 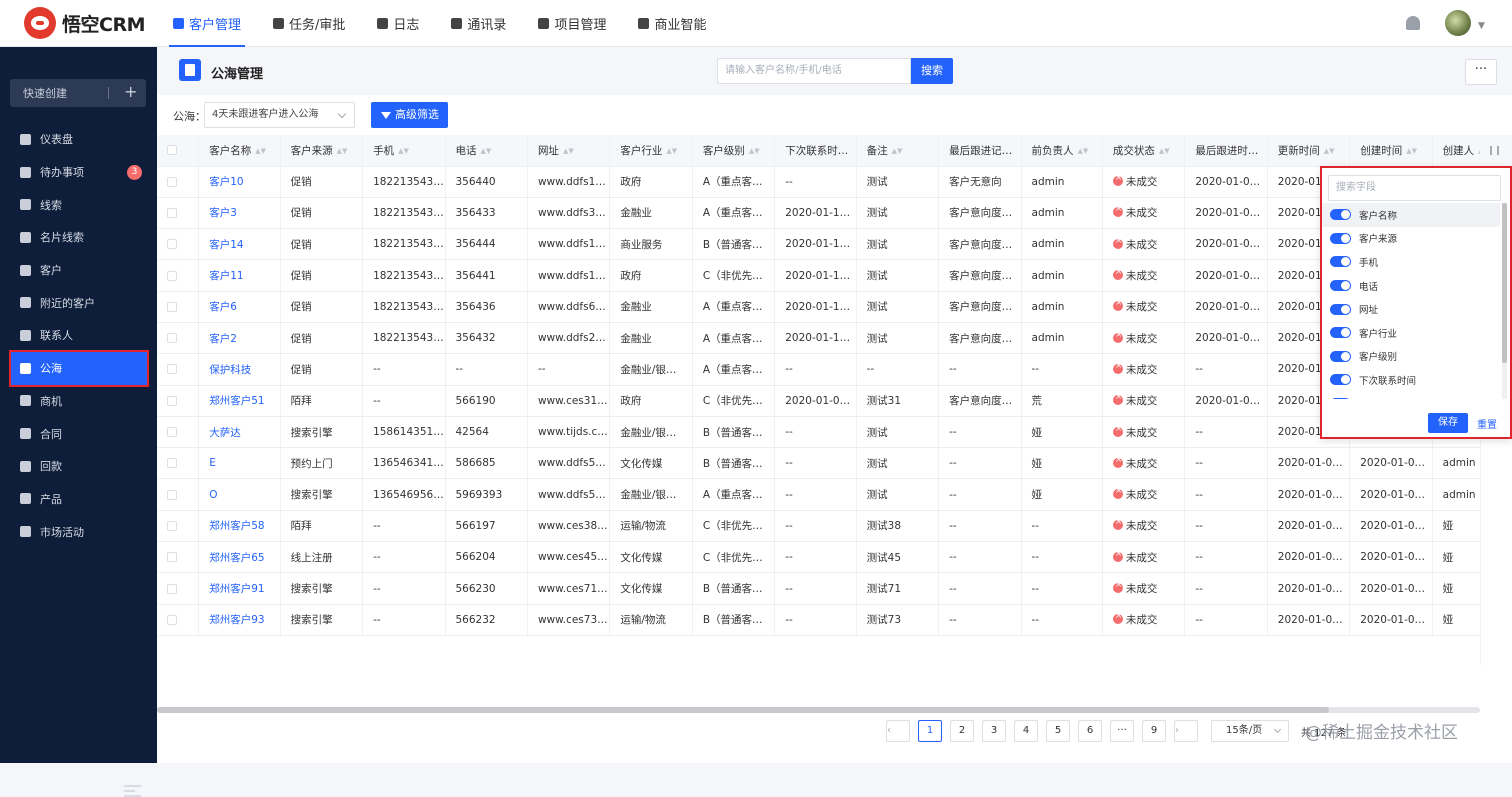 What do you see at coordinates (815, 151) in the screenshot?
I see `column-header: 下次联系时…▲▼` at bounding box center [815, 151].